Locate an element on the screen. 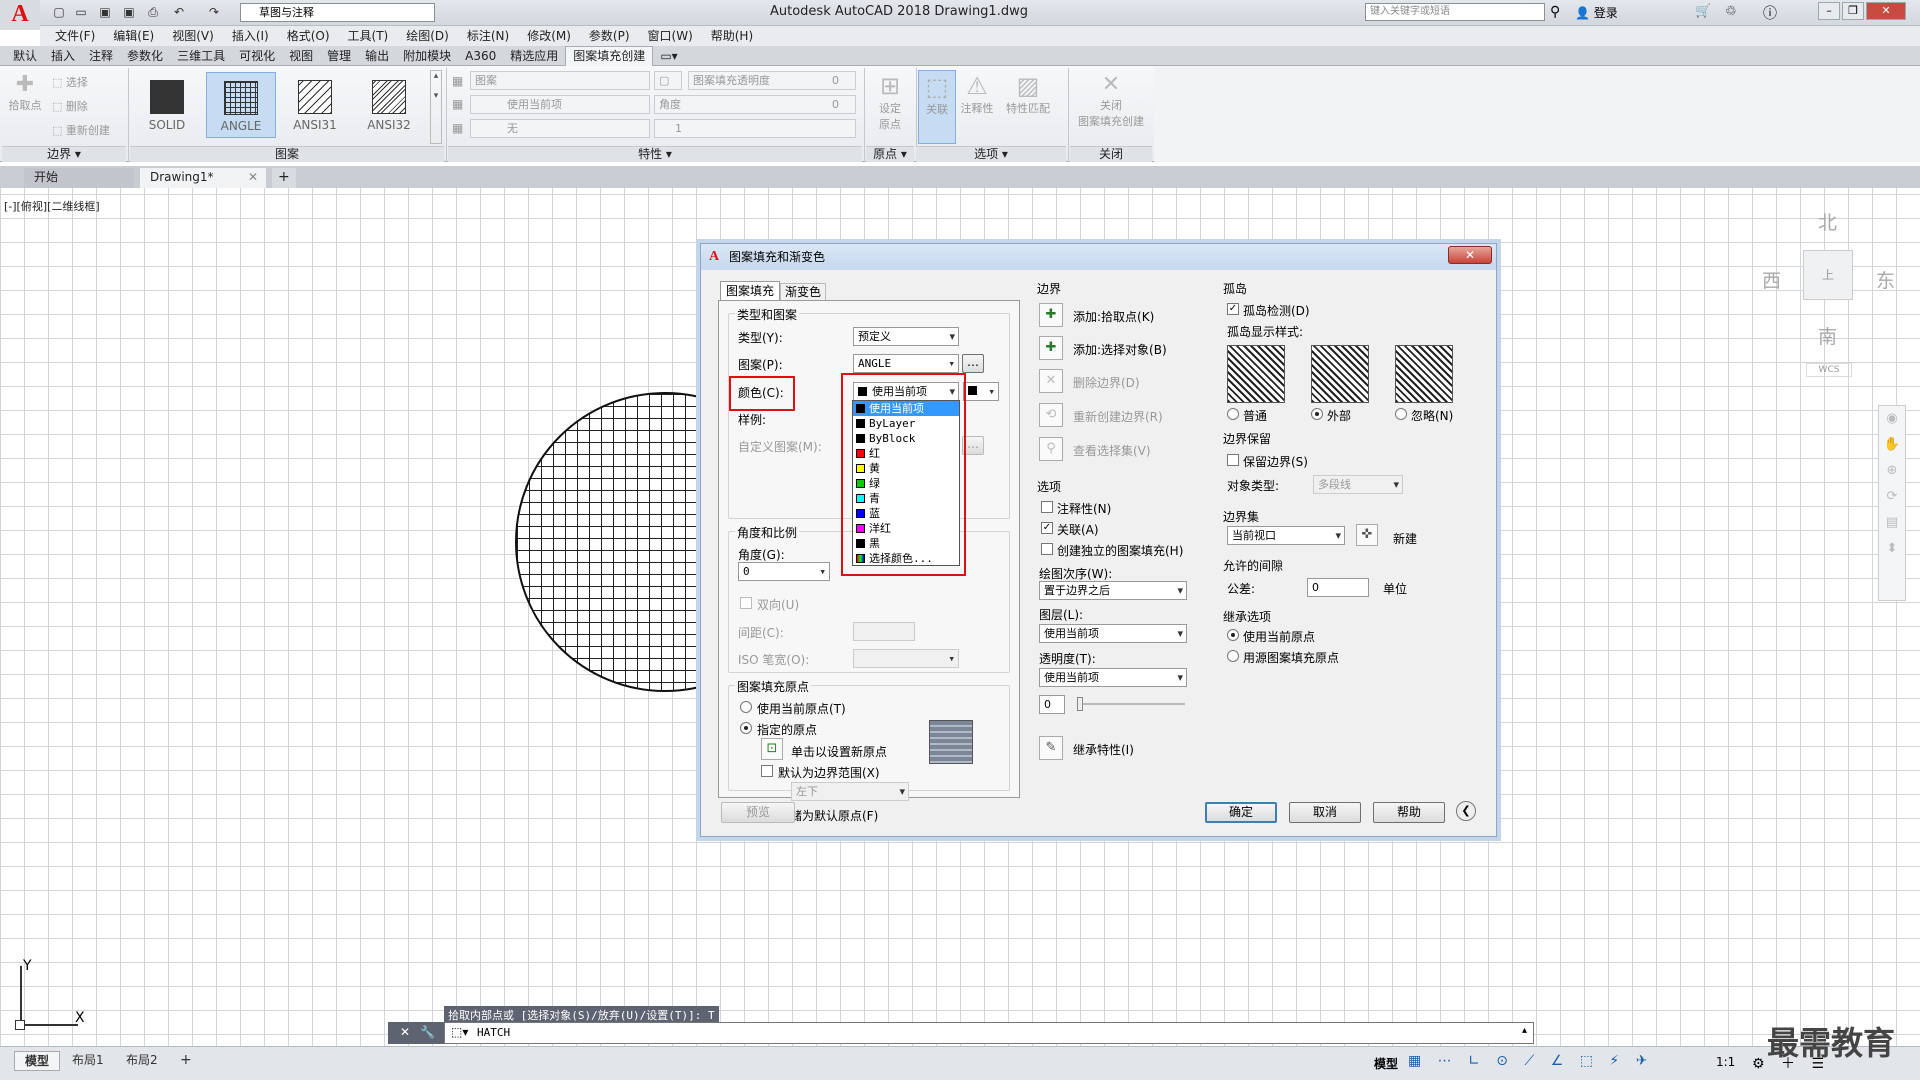 Image resolution: width=1920 pixels, height=1080 pixels. select-button: ⬚ 选择 is located at coordinates (70, 82).